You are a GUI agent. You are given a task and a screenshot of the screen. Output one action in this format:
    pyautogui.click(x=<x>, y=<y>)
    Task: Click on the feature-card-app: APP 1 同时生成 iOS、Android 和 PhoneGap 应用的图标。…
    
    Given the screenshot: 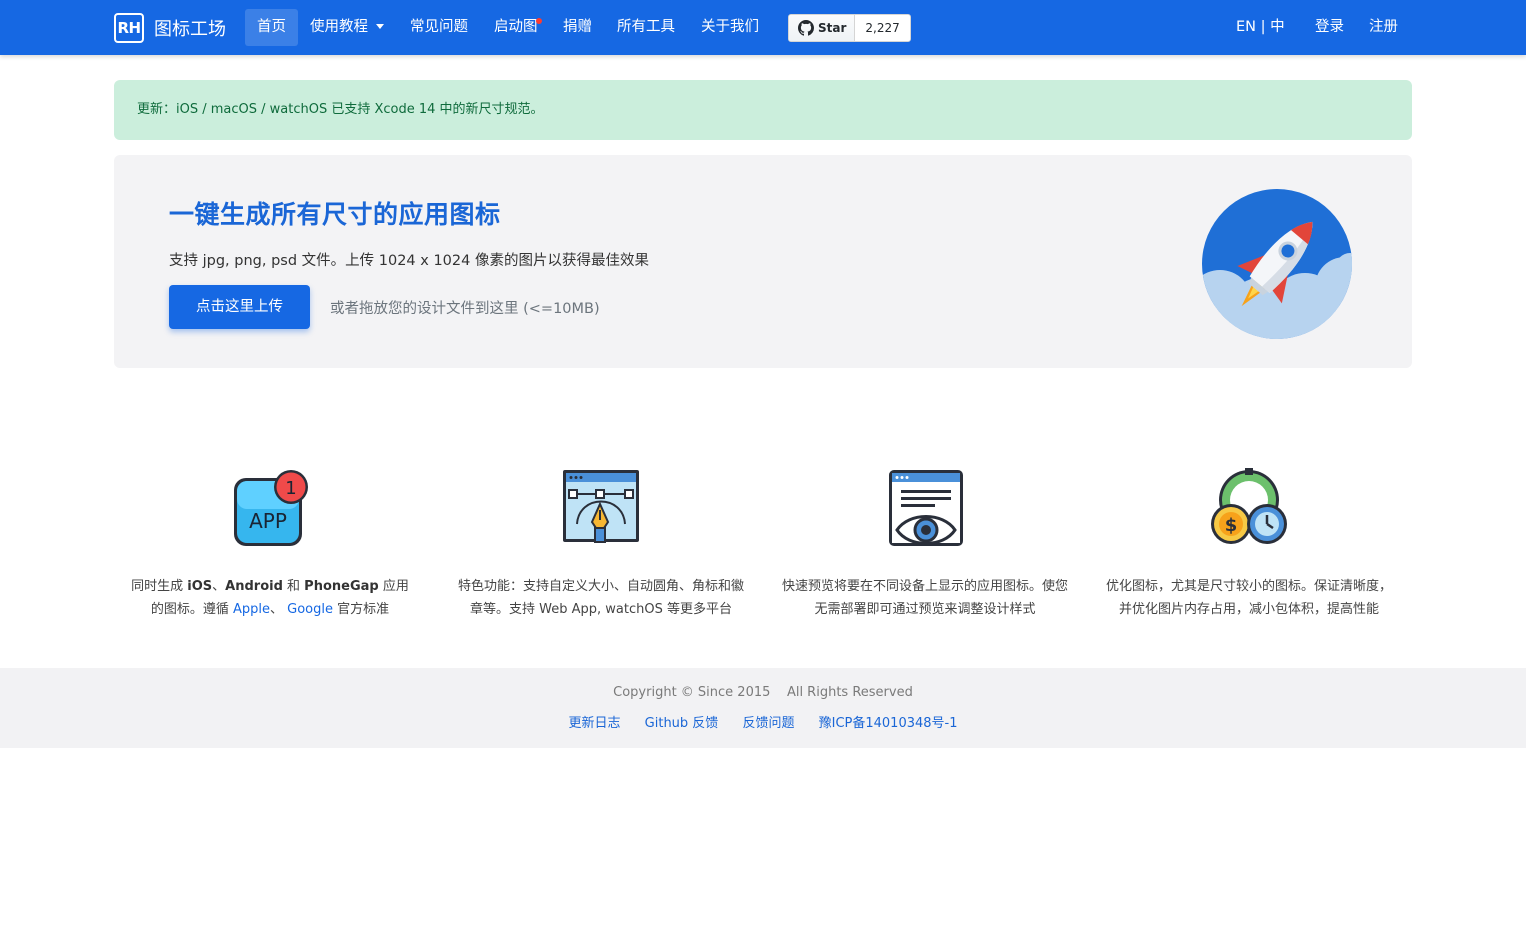 What is the action you would take?
    pyautogui.click(x=270, y=543)
    